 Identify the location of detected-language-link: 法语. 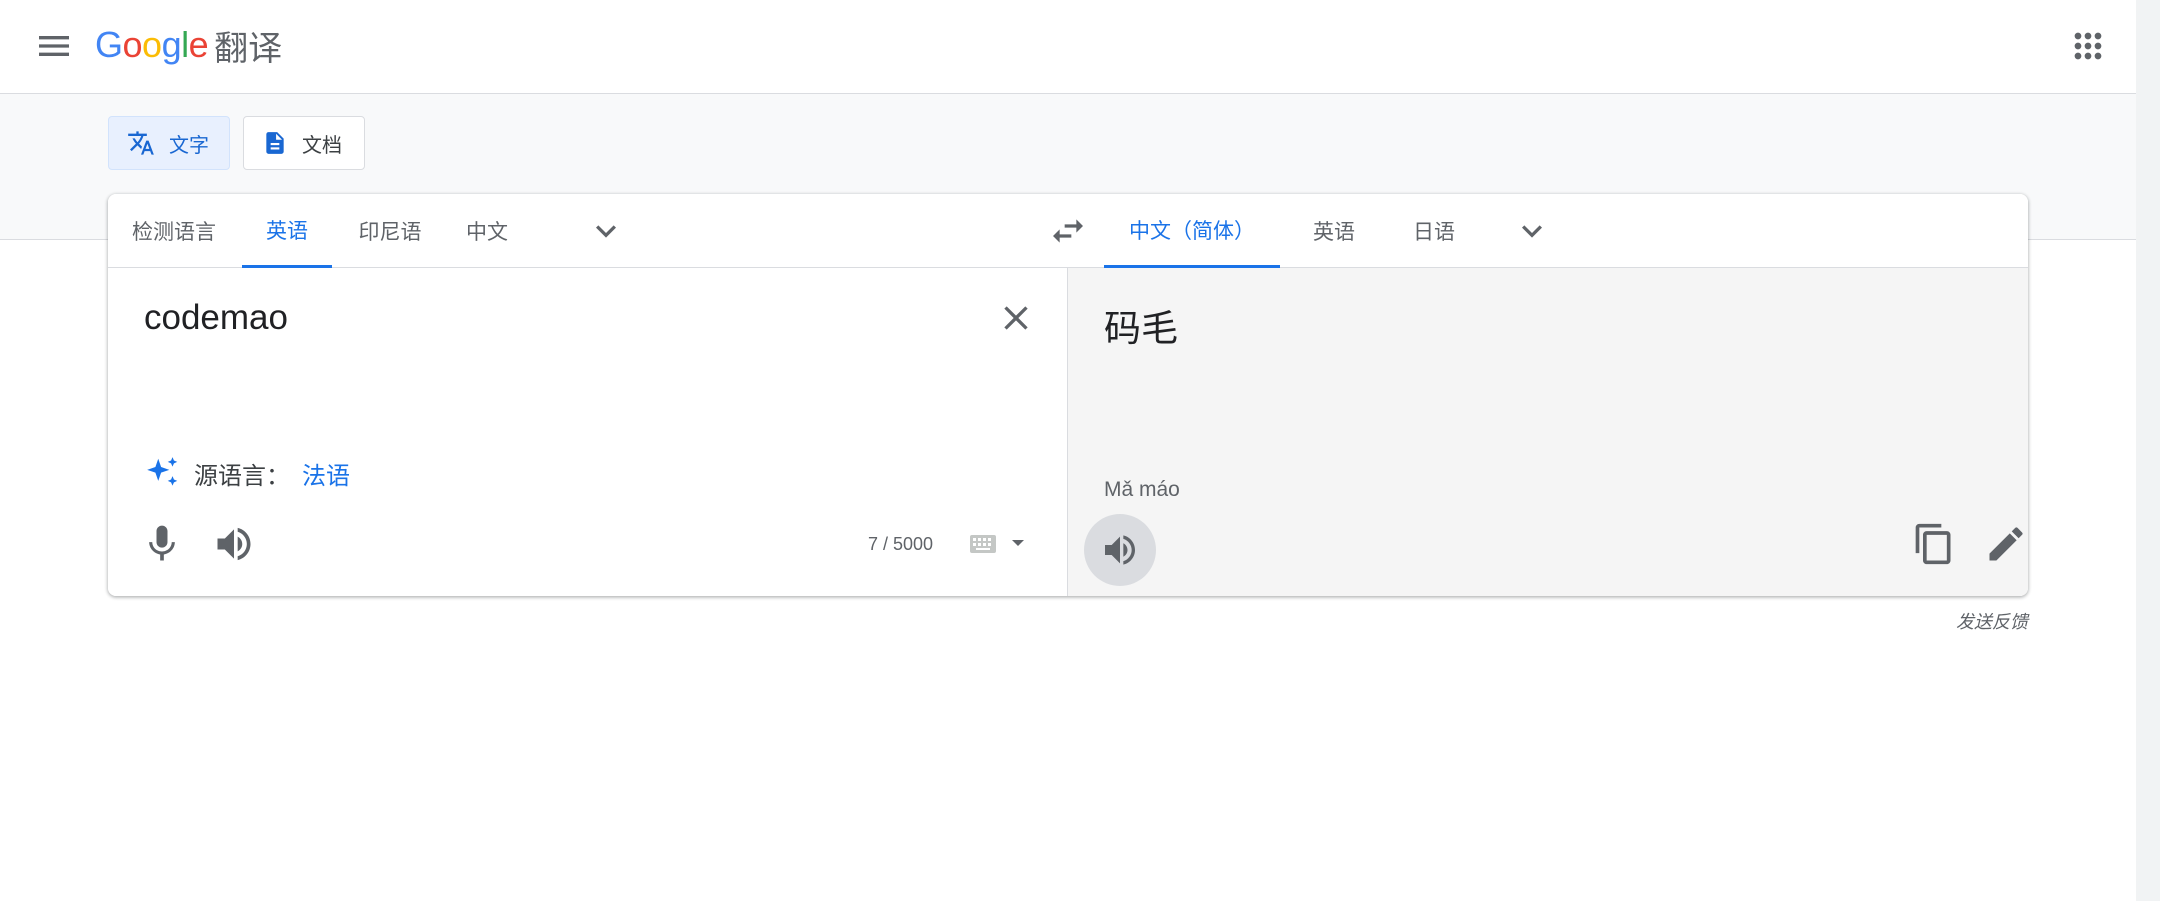
(326, 473).